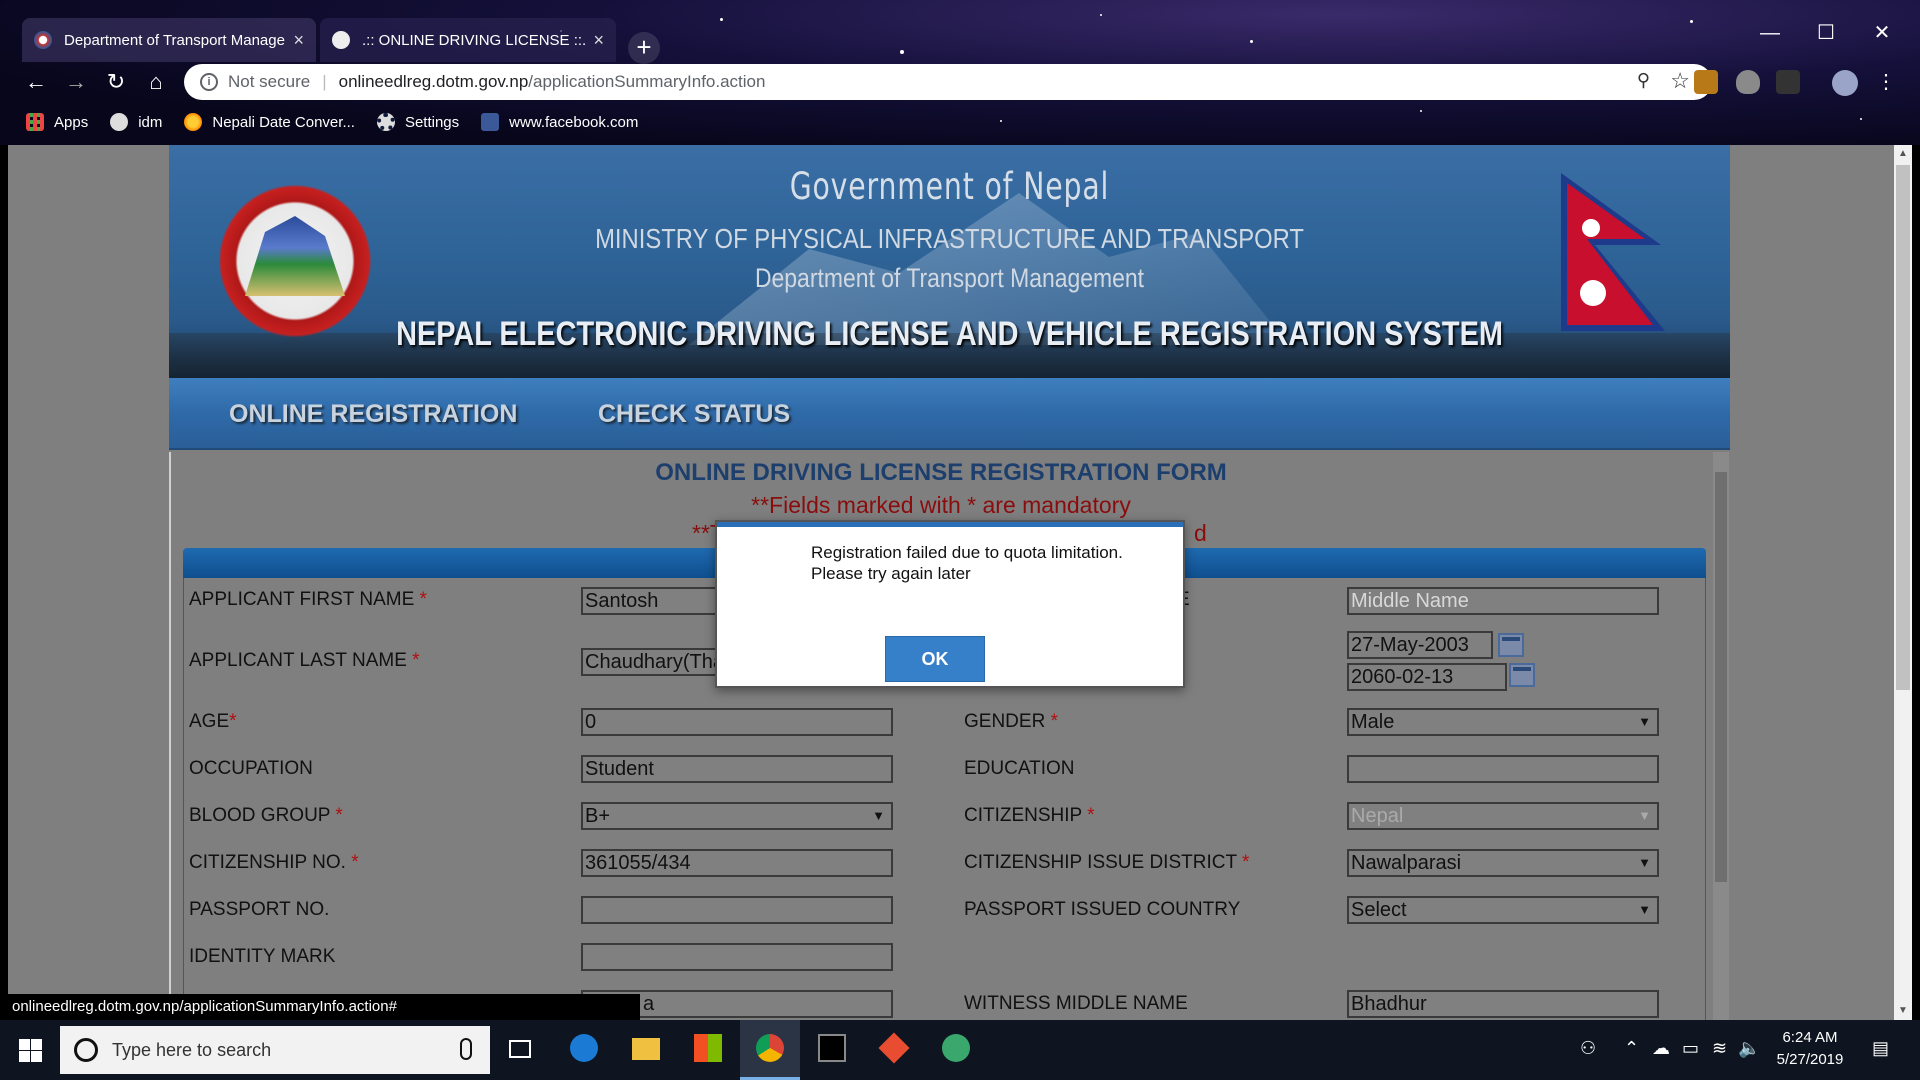  What do you see at coordinates (737, 910) in the screenshot?
I see `passport-no-input` at bounding box center [737, 910].